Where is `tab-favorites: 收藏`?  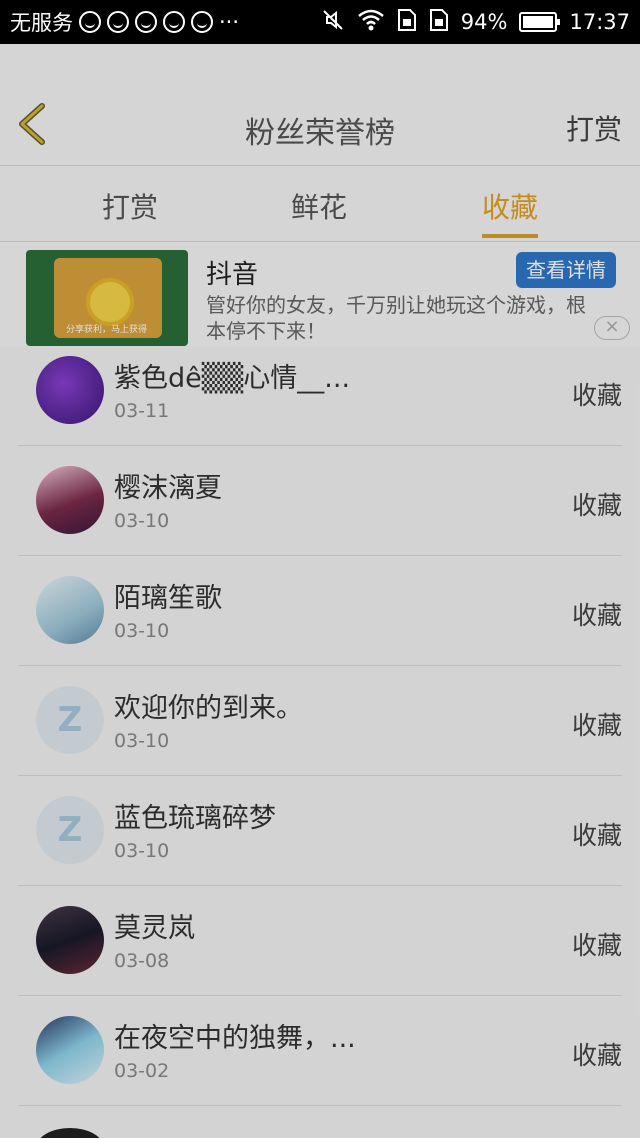 tab-favorites: 收藏 is located at coordinates (510, 206).